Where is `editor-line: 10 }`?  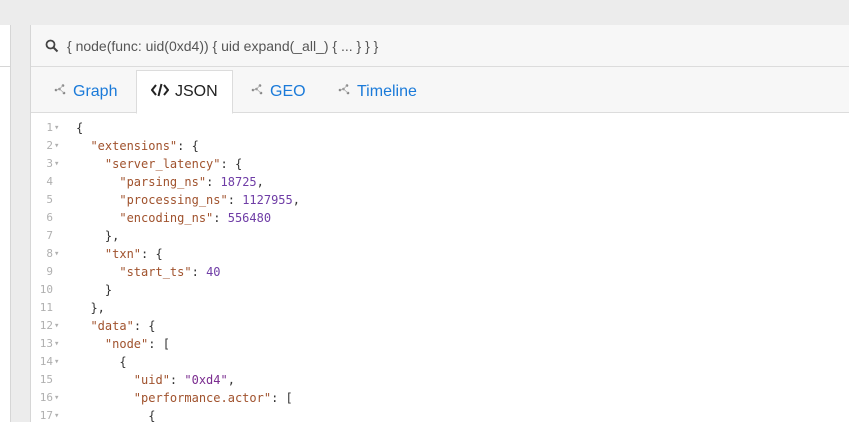 editor-line: 10 } is located at coordinates (440, 290).